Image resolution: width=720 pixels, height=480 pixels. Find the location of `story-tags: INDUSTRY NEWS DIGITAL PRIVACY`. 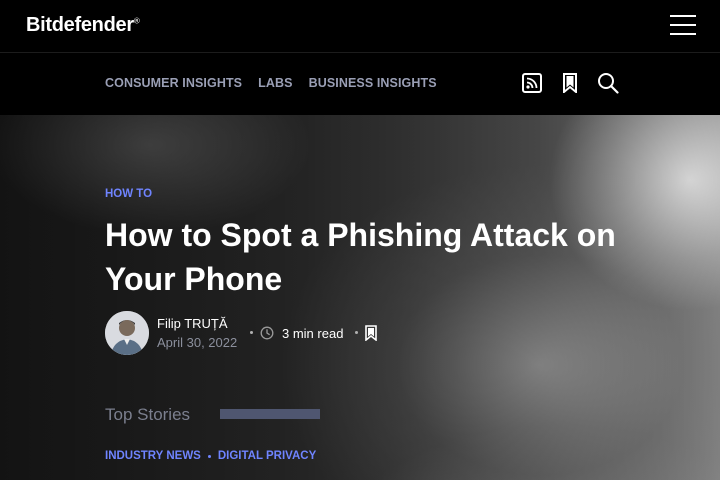

story-tags: INDUSTRY NEWS DIGITAL PRIVACY is located at coordinates (210, 456).